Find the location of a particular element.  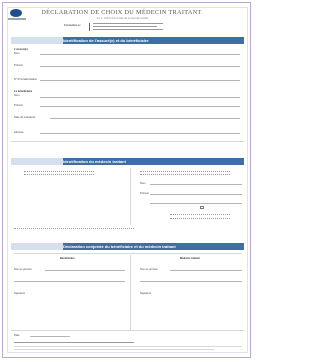

assure-name-field is located at coordinates (140, 54).